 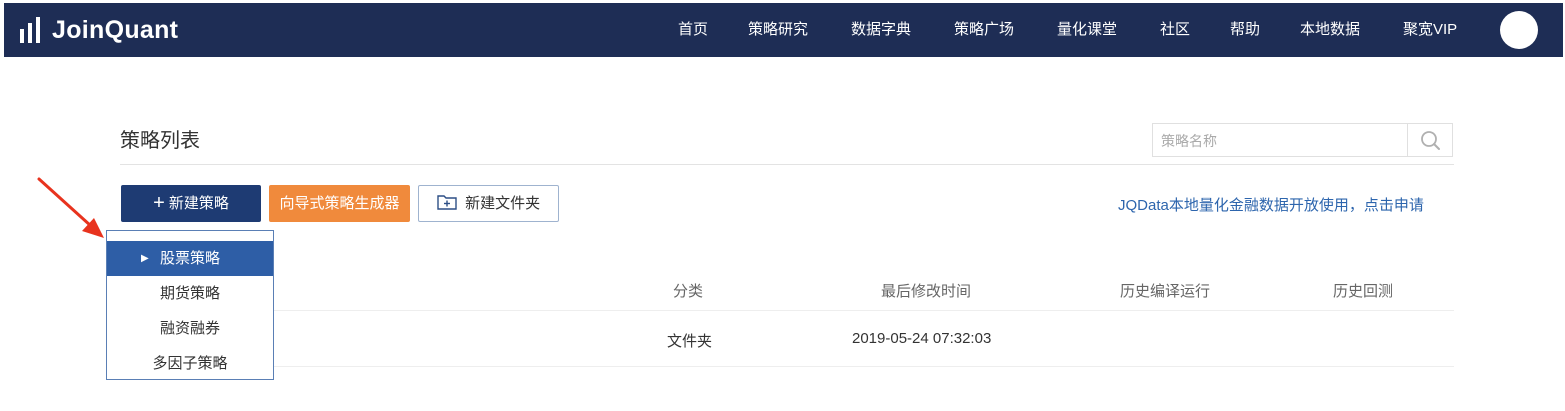 I want to click on logo-bars-icon, so click(x=32, y=30).